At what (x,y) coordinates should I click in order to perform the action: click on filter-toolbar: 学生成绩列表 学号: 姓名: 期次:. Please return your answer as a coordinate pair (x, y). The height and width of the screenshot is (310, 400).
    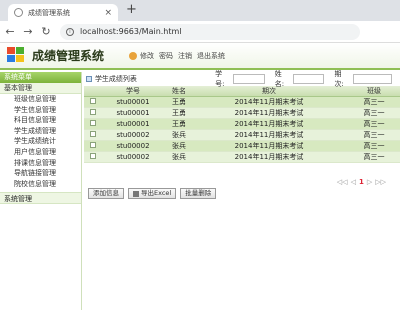
    Looking at the image, I should click on (242, 79).